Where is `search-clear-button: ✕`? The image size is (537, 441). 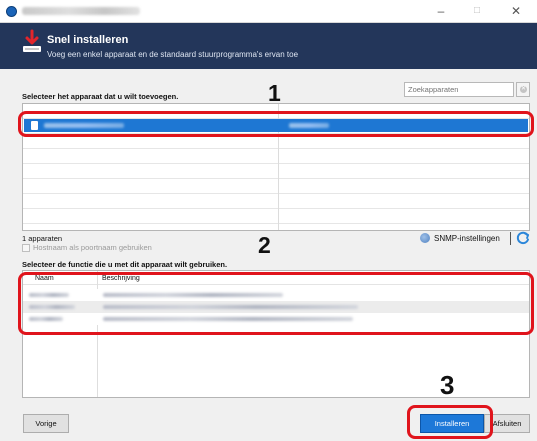 search-clear-button: ✕ is located at coordinates (523, 89).